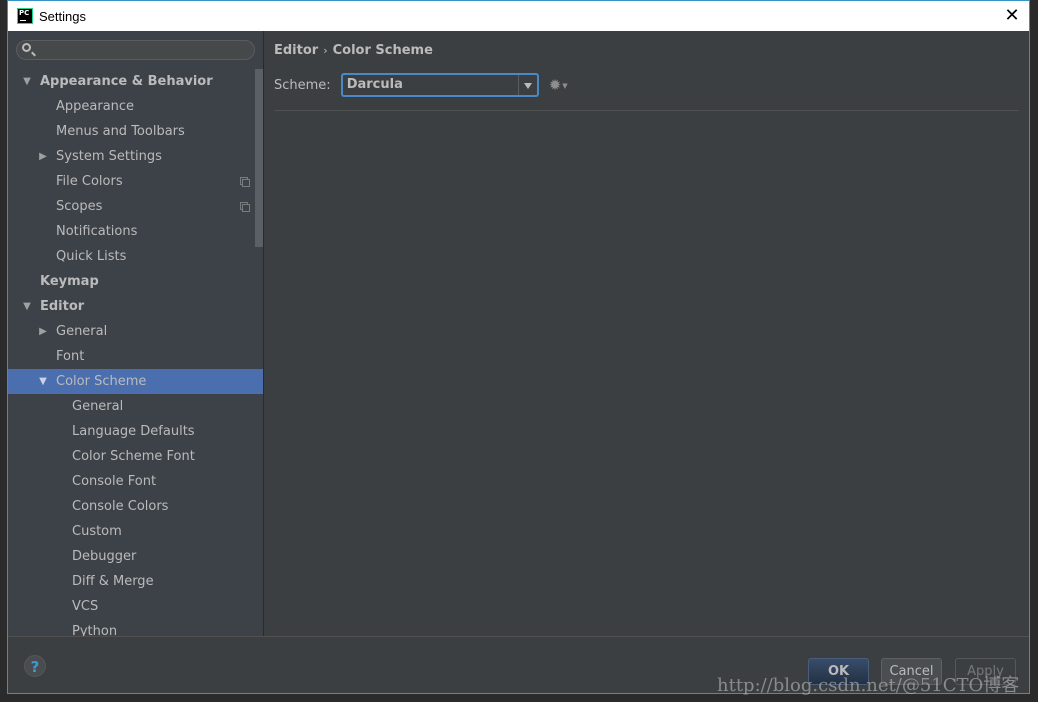 The image size is (1038, 702). What do you see at coordinates (135, 50) in the screenshot?
I see `search-input` at bounding box center [135, 50].